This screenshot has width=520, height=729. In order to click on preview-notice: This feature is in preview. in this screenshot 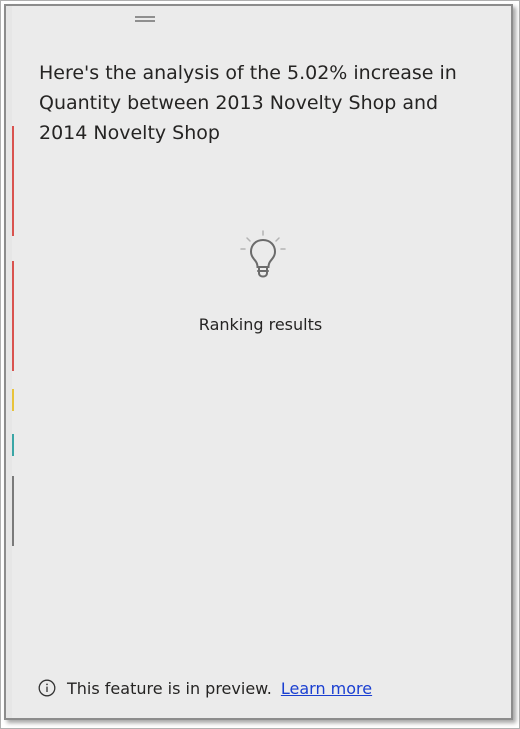, I will do `click(169, 688)`.